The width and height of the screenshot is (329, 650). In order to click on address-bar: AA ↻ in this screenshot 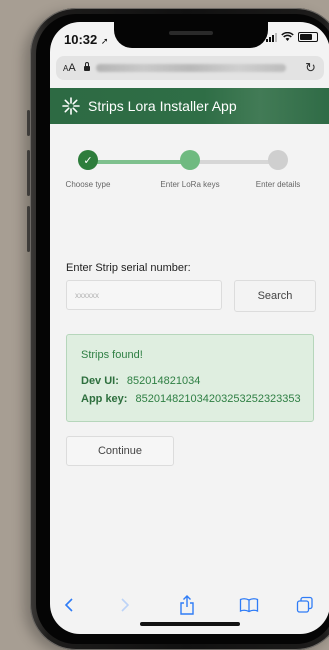, I will do `click(190, 68)`.